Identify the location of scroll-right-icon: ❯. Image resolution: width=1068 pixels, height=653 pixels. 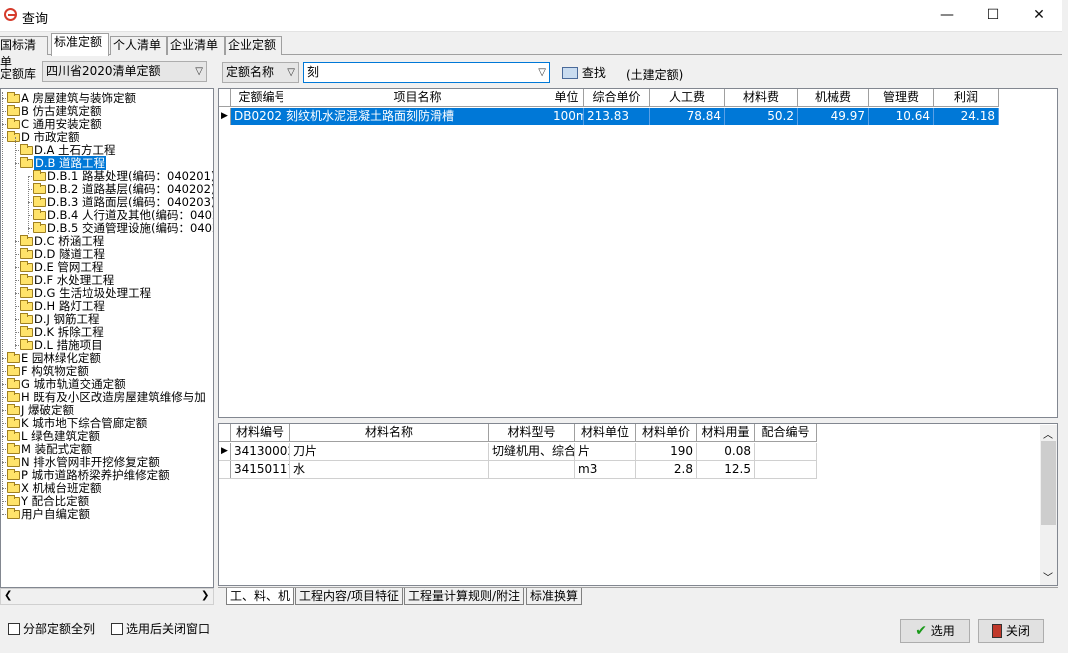
(205, 595).